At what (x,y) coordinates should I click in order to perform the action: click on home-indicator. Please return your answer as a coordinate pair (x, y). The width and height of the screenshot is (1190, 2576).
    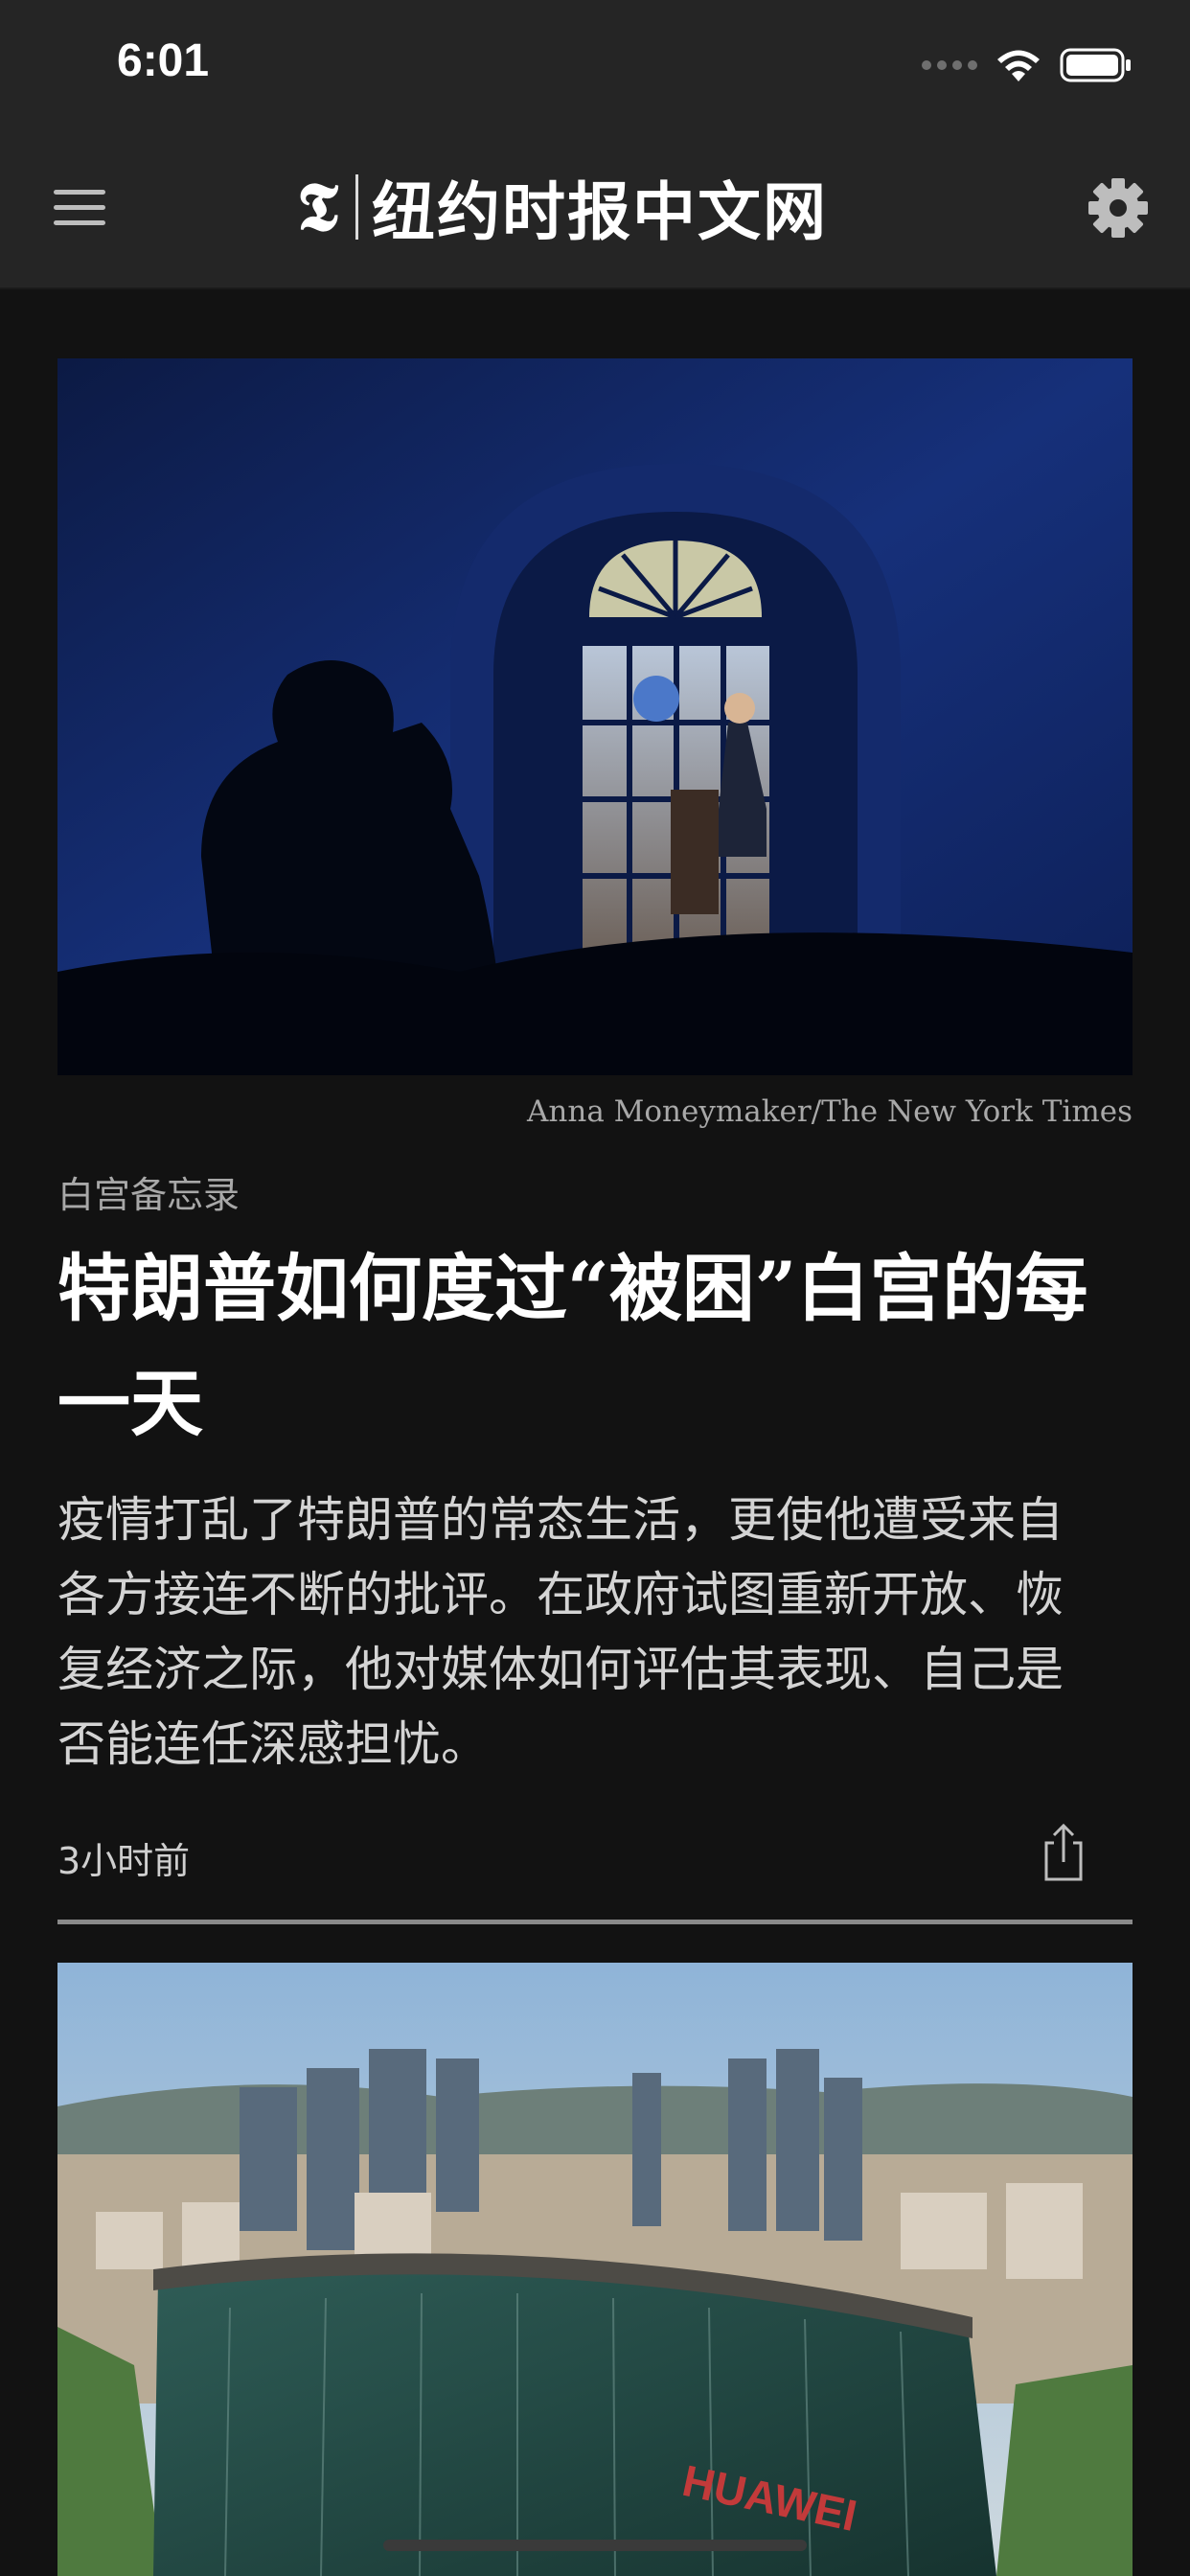
    Looking at the image, I should click on (595, 2545).